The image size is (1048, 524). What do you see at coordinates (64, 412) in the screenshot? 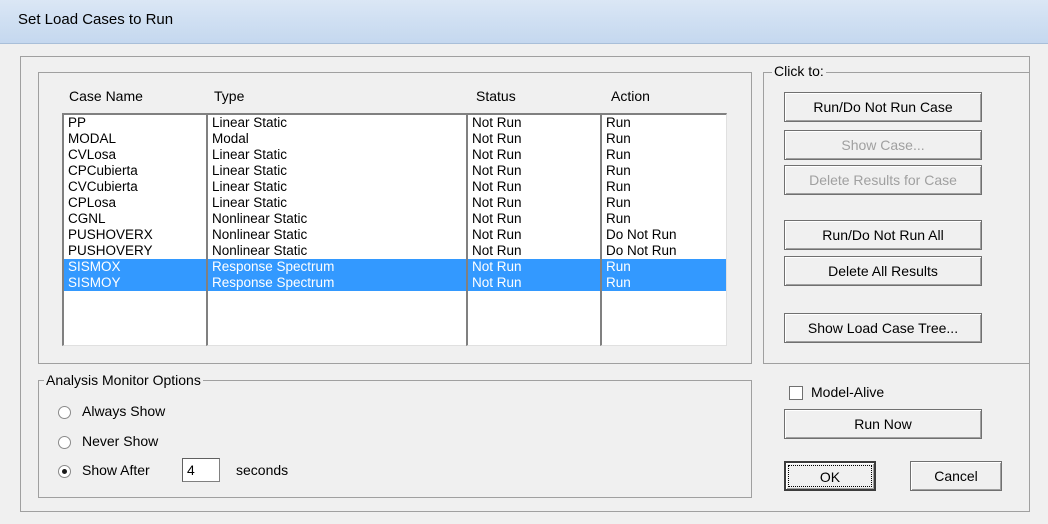
I see `always-show-radio` at bounding box center [64, 412].